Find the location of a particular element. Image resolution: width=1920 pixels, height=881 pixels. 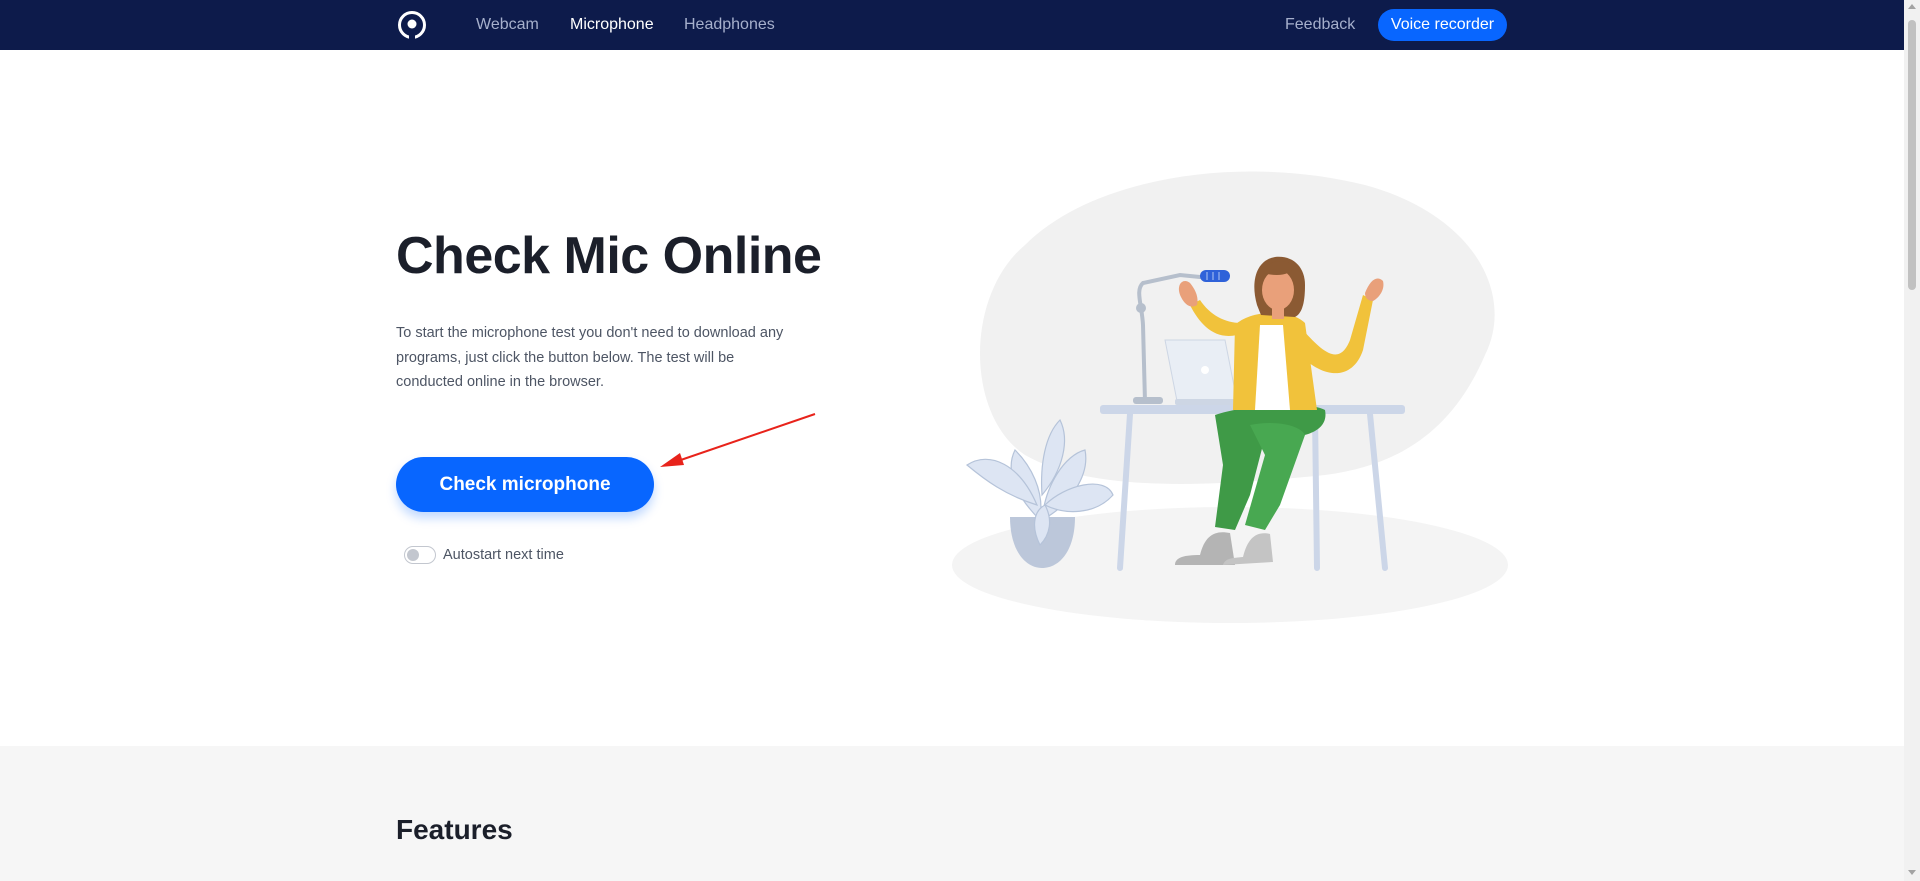

features-title: Features is located at coordinates (454, 829).